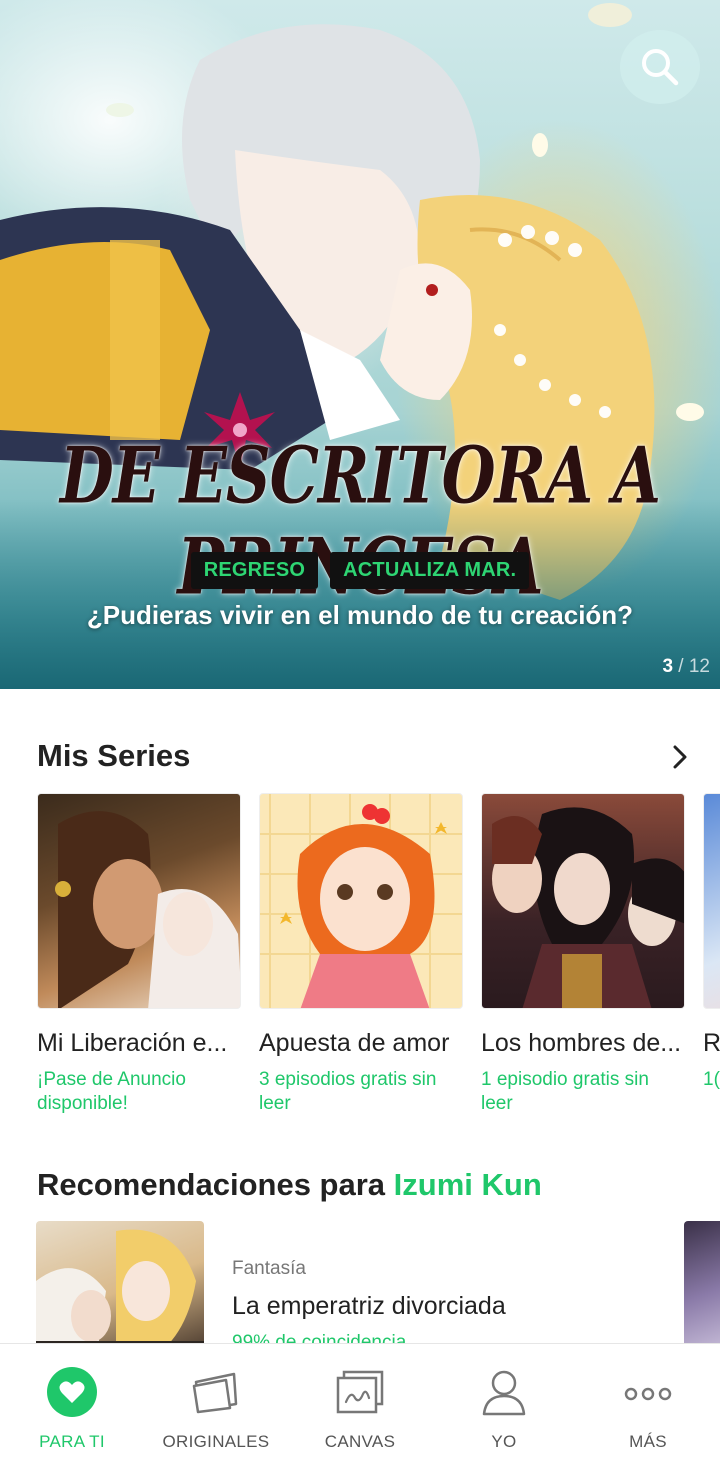 This screenshot has width=720, height=1459. Describe the element at coordinates (113, 756) in the screenshot. I see `my-series-title: Mis Series` at that location.